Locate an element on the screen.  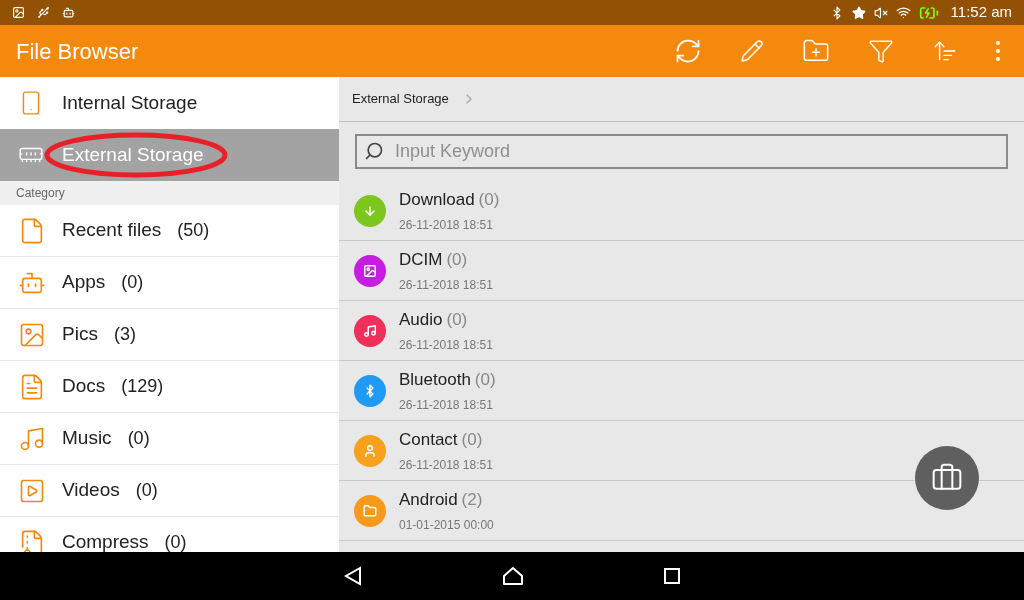
search-field: Input Keyword is located at coordinates (681, 151).